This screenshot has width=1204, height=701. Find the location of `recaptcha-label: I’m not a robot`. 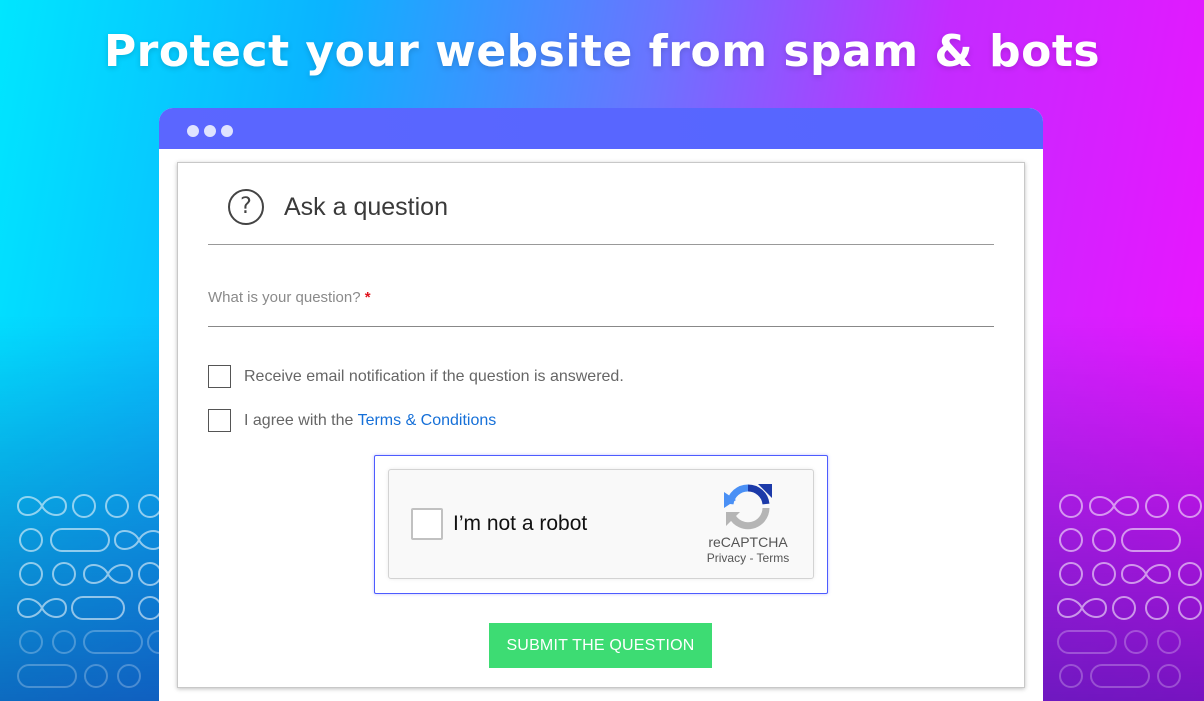

recaptcha-label: I’m not a robot is located at coordinates (520, 523).